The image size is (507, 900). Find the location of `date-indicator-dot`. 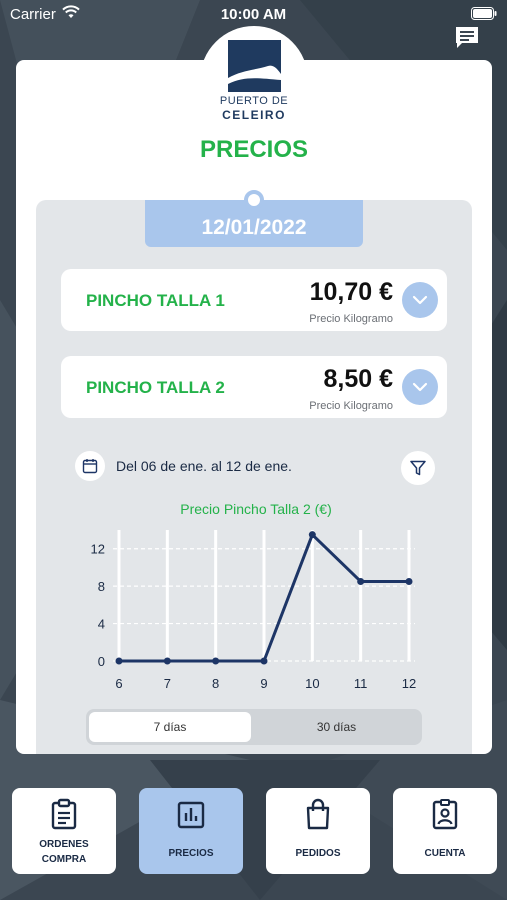

date-indicator-dot is located at coordinates (254, 200).